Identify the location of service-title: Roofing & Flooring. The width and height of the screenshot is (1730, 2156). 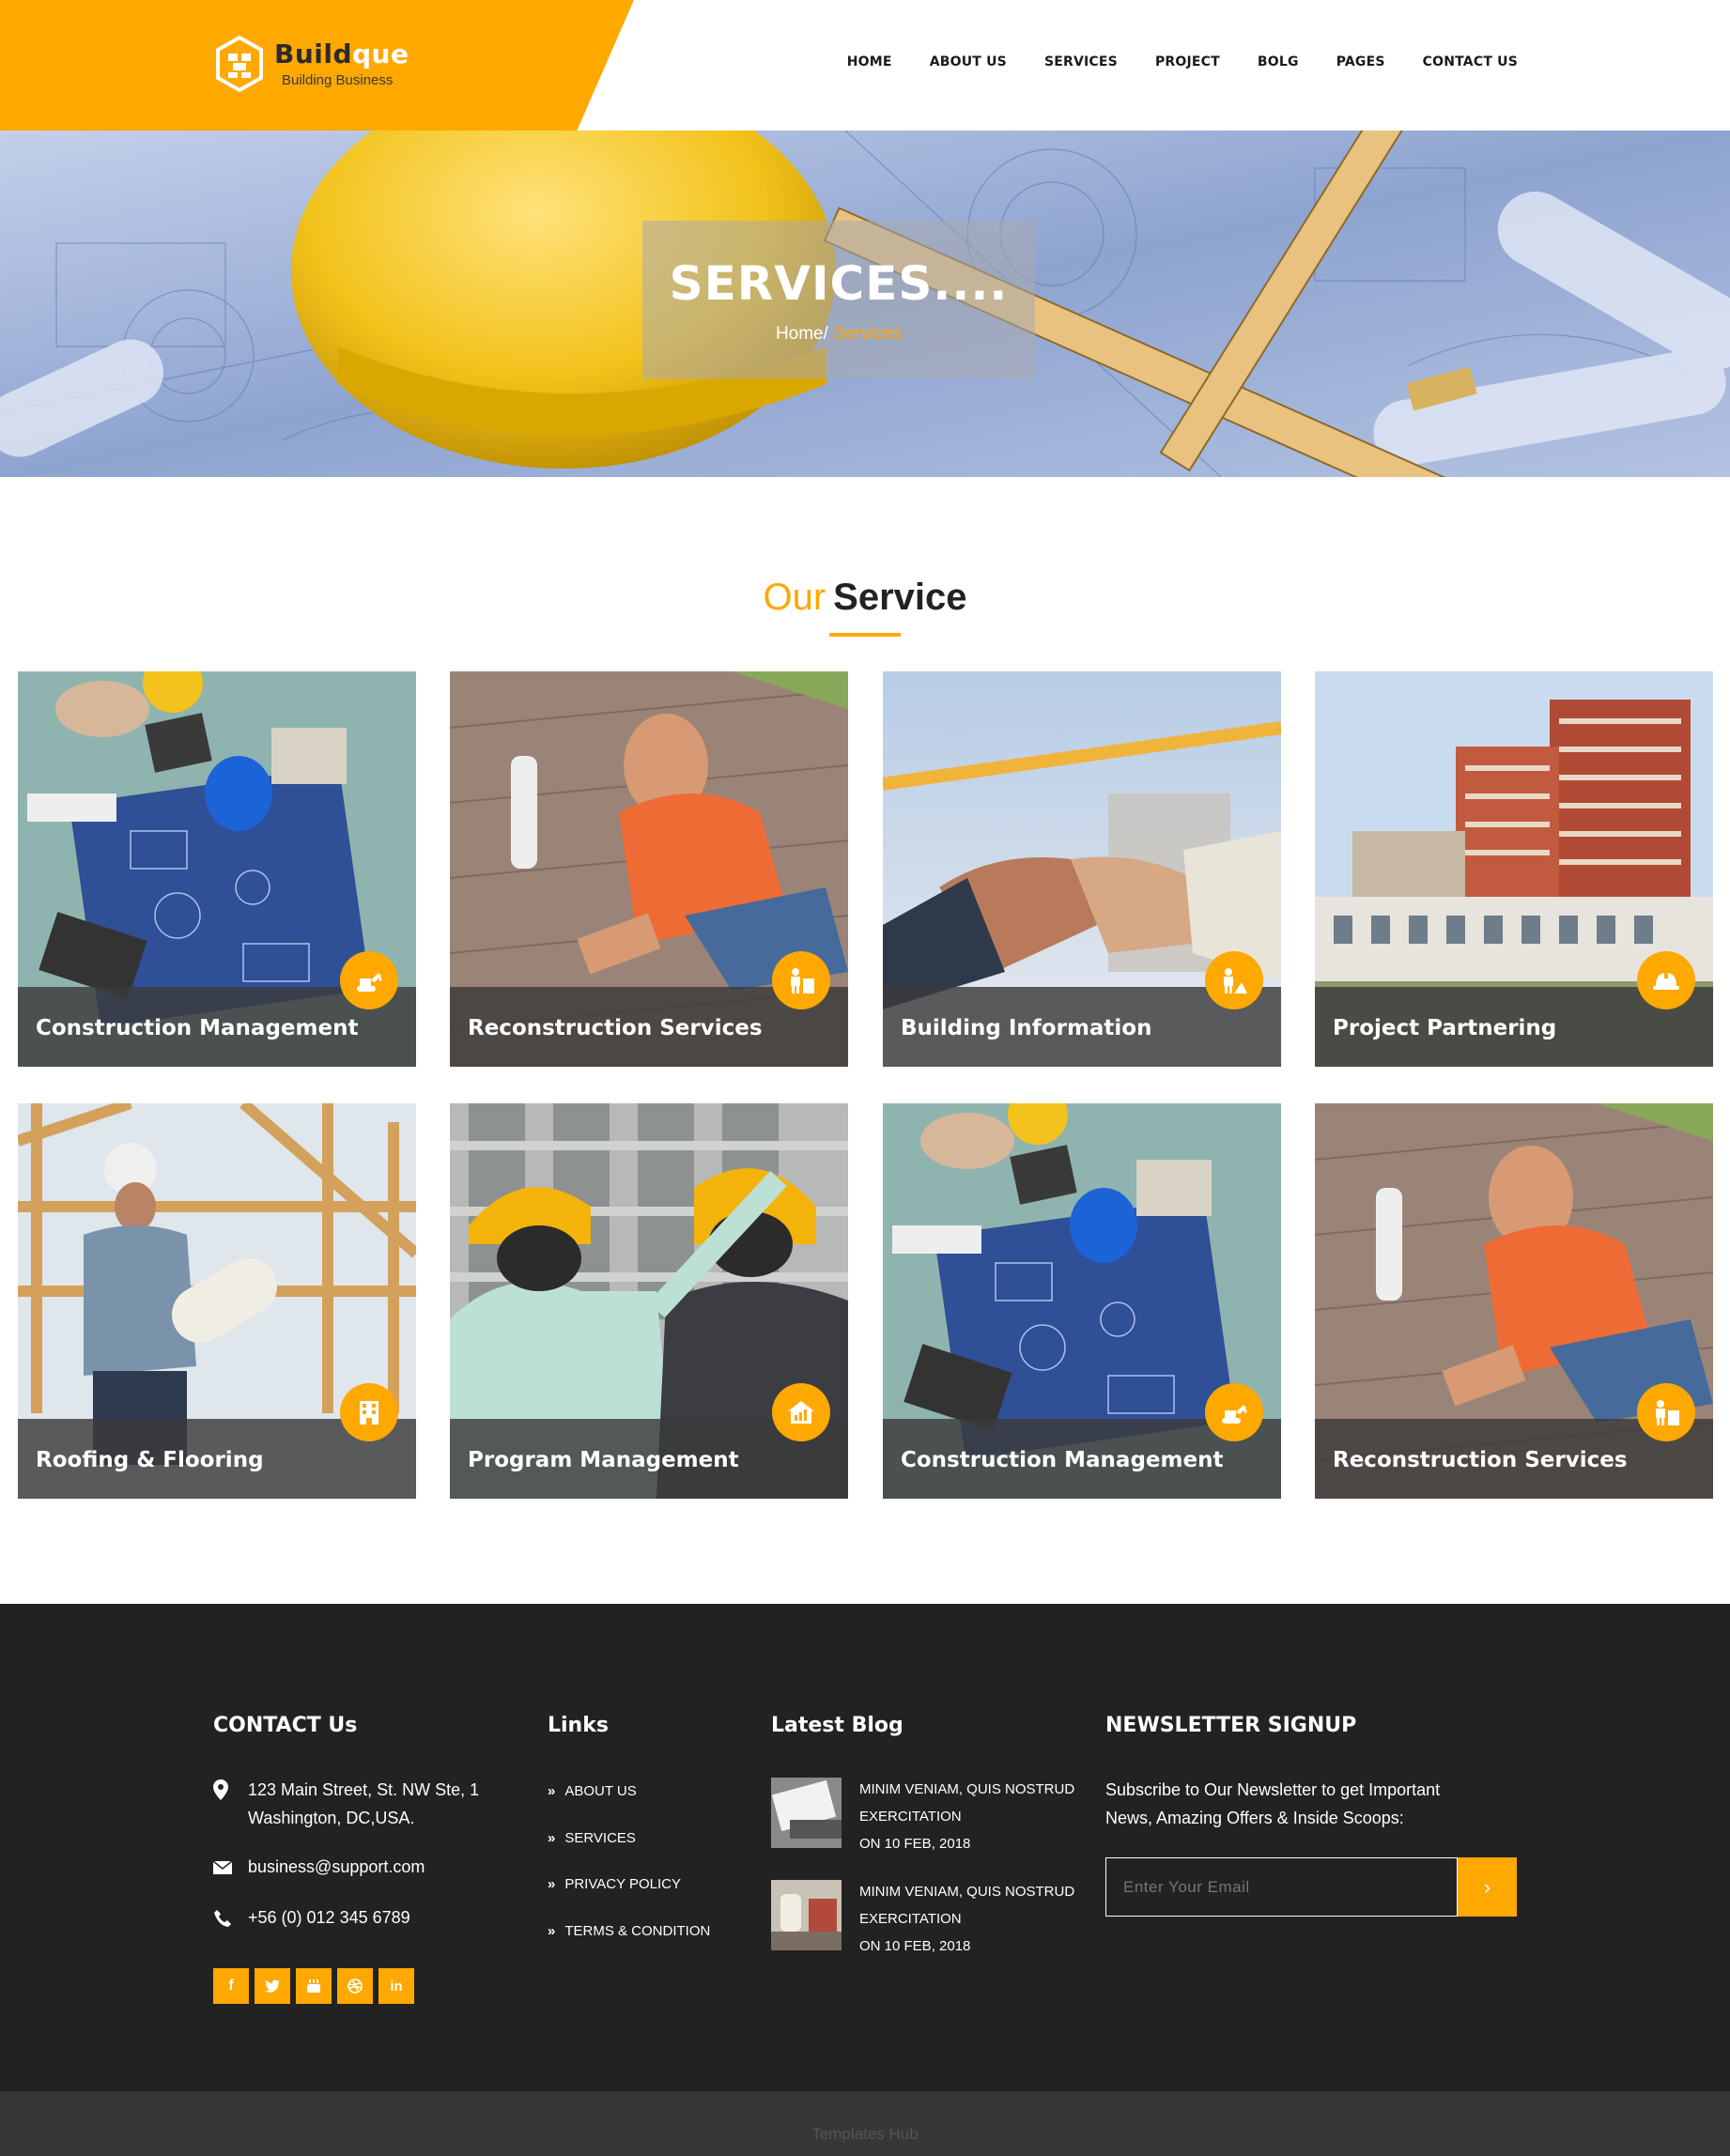
(150, 1460).